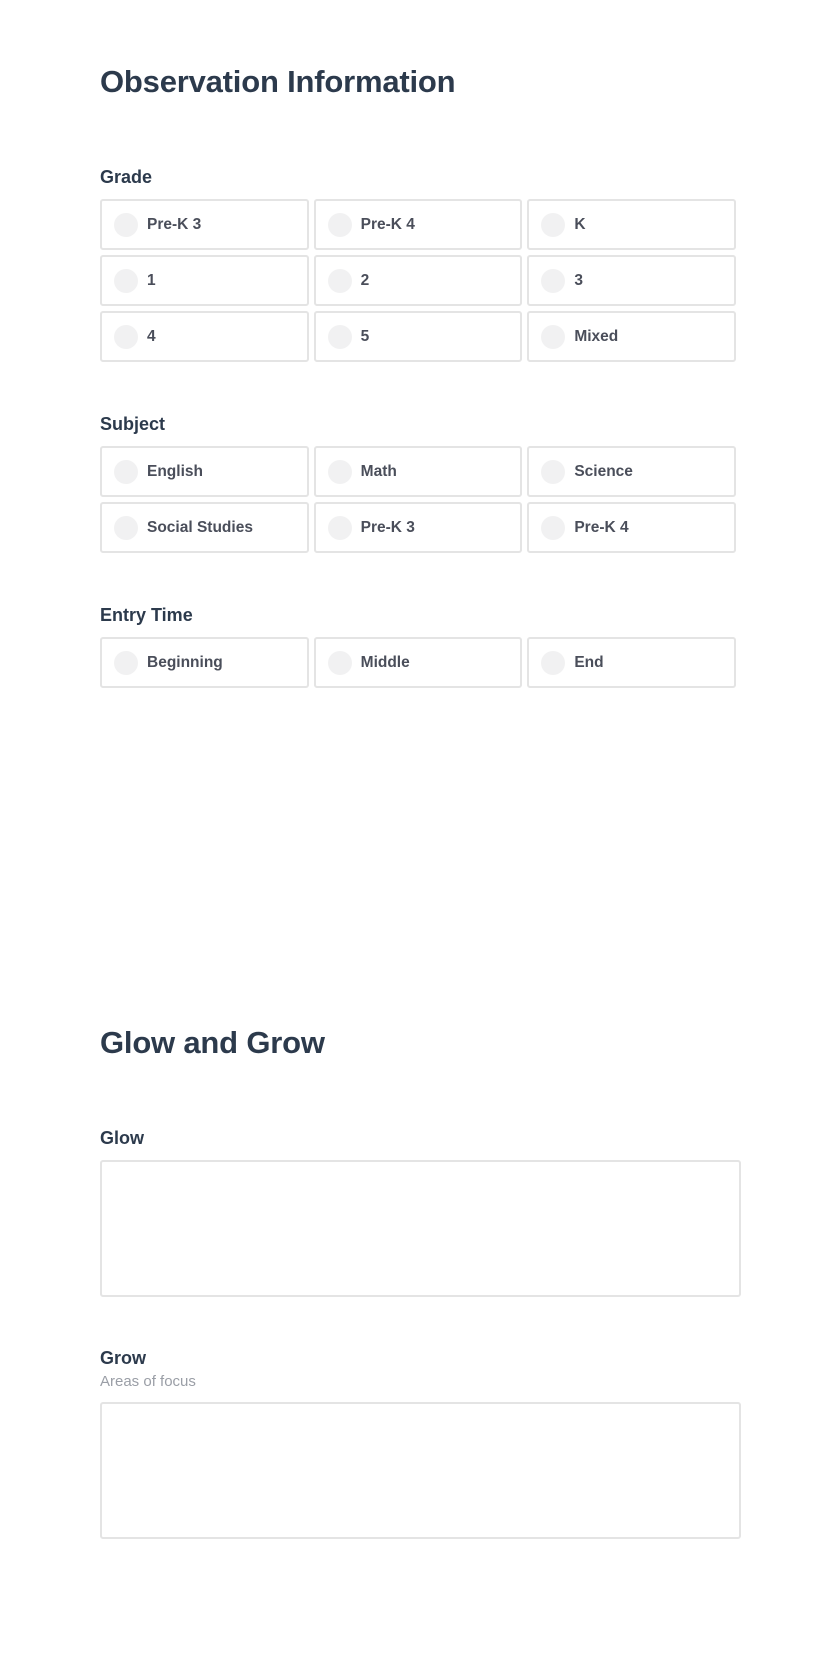 Image resolution: width=840 pixels, height=1680 pixels. Describe the element at coordinates (578, 280) in the screenshot. I see `option-label: 3` at that location.